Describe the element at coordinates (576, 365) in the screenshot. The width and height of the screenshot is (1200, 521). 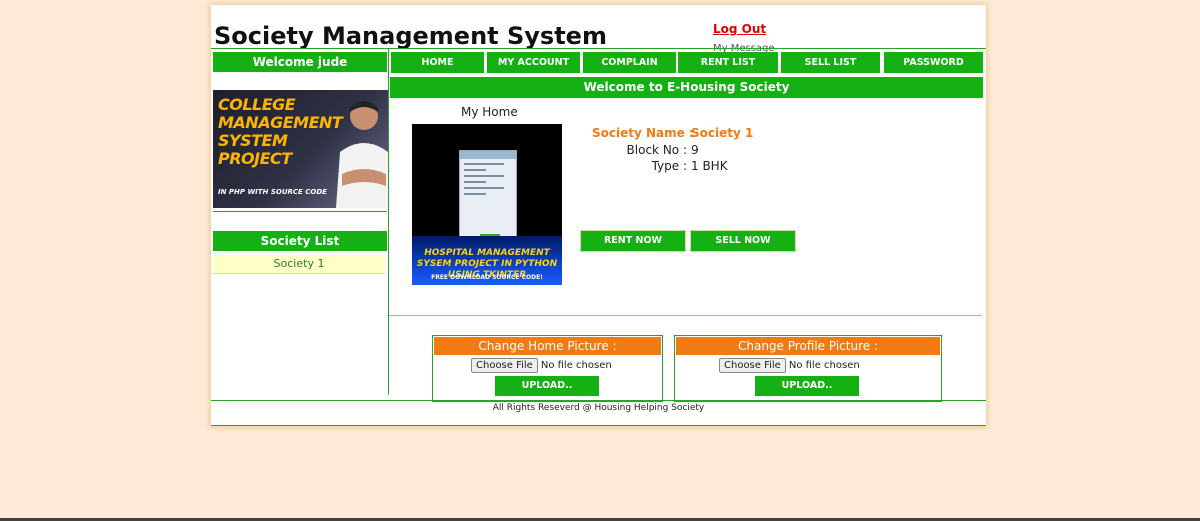
I see `home-file-status: No file chosen` at that location.